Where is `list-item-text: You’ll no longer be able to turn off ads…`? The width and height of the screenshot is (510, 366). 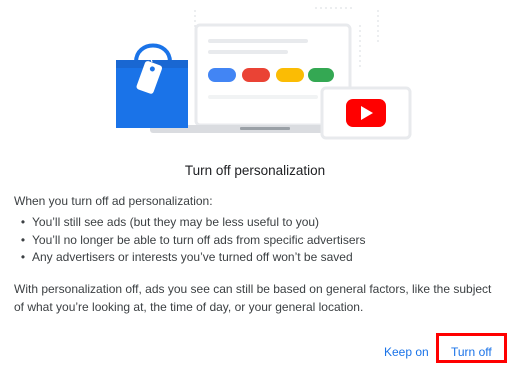
list-item-text: You’ll no longer be able to turn off ads… is located at coordinates (199, 239).